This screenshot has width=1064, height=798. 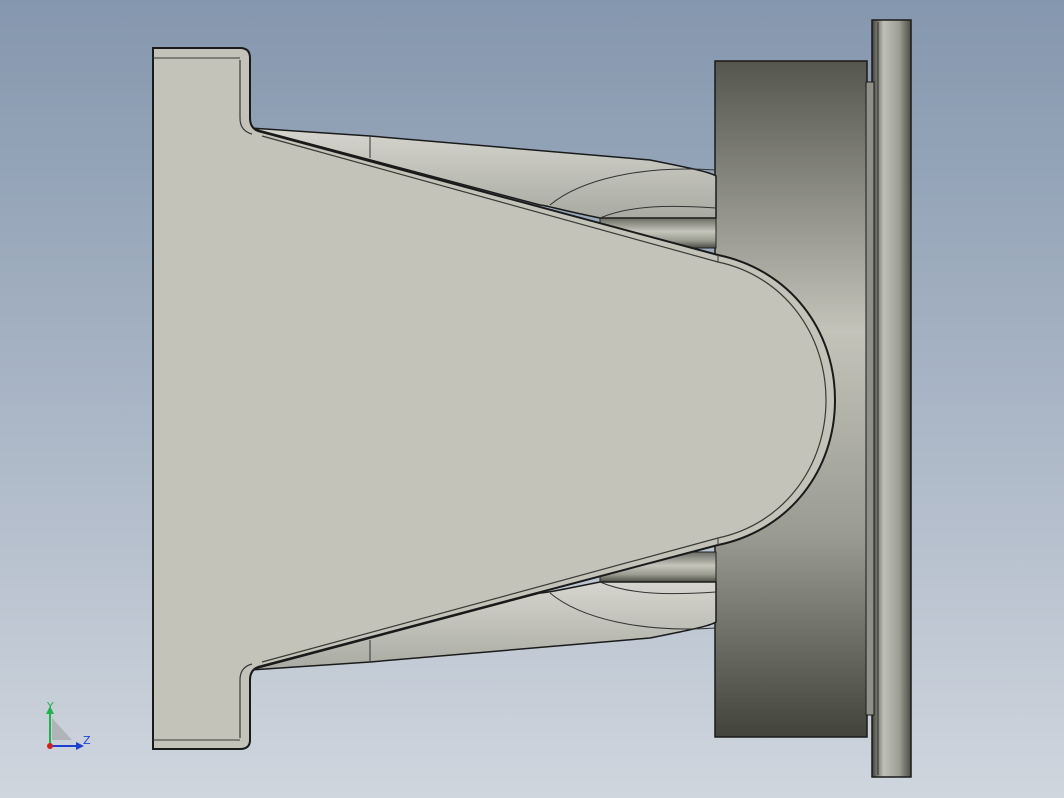 I want to click on triad-z-label: Z, so click(x=87, y=740).